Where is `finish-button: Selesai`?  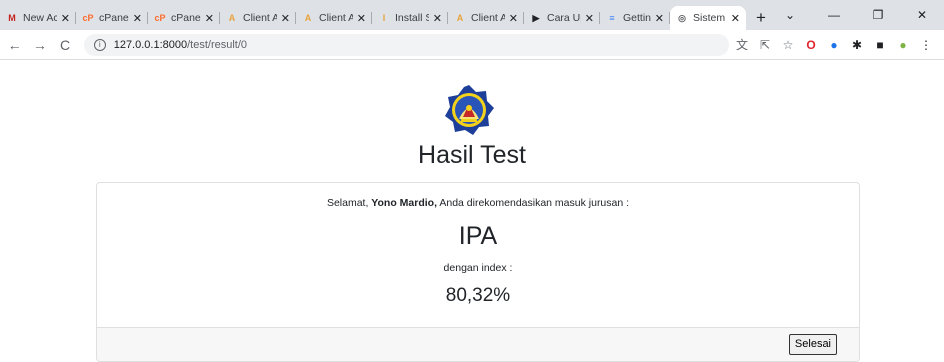 finish-button: Selesai is located at coordinates (812, 344).